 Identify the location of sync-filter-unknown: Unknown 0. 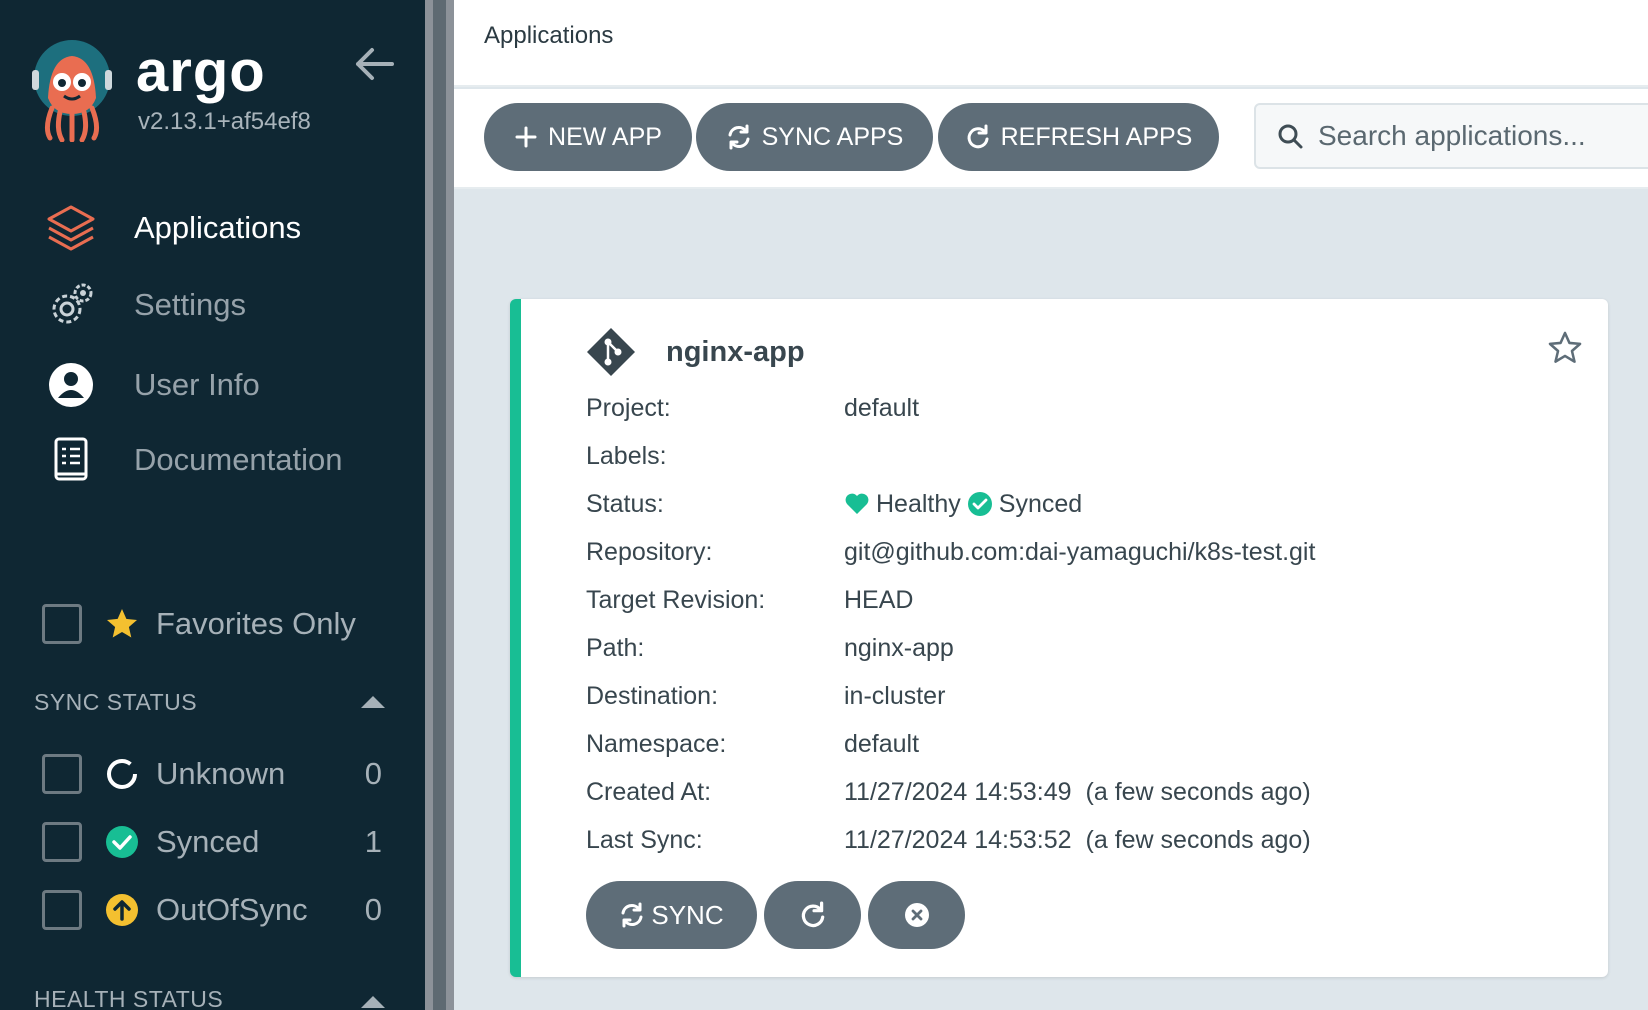
(212, 774).